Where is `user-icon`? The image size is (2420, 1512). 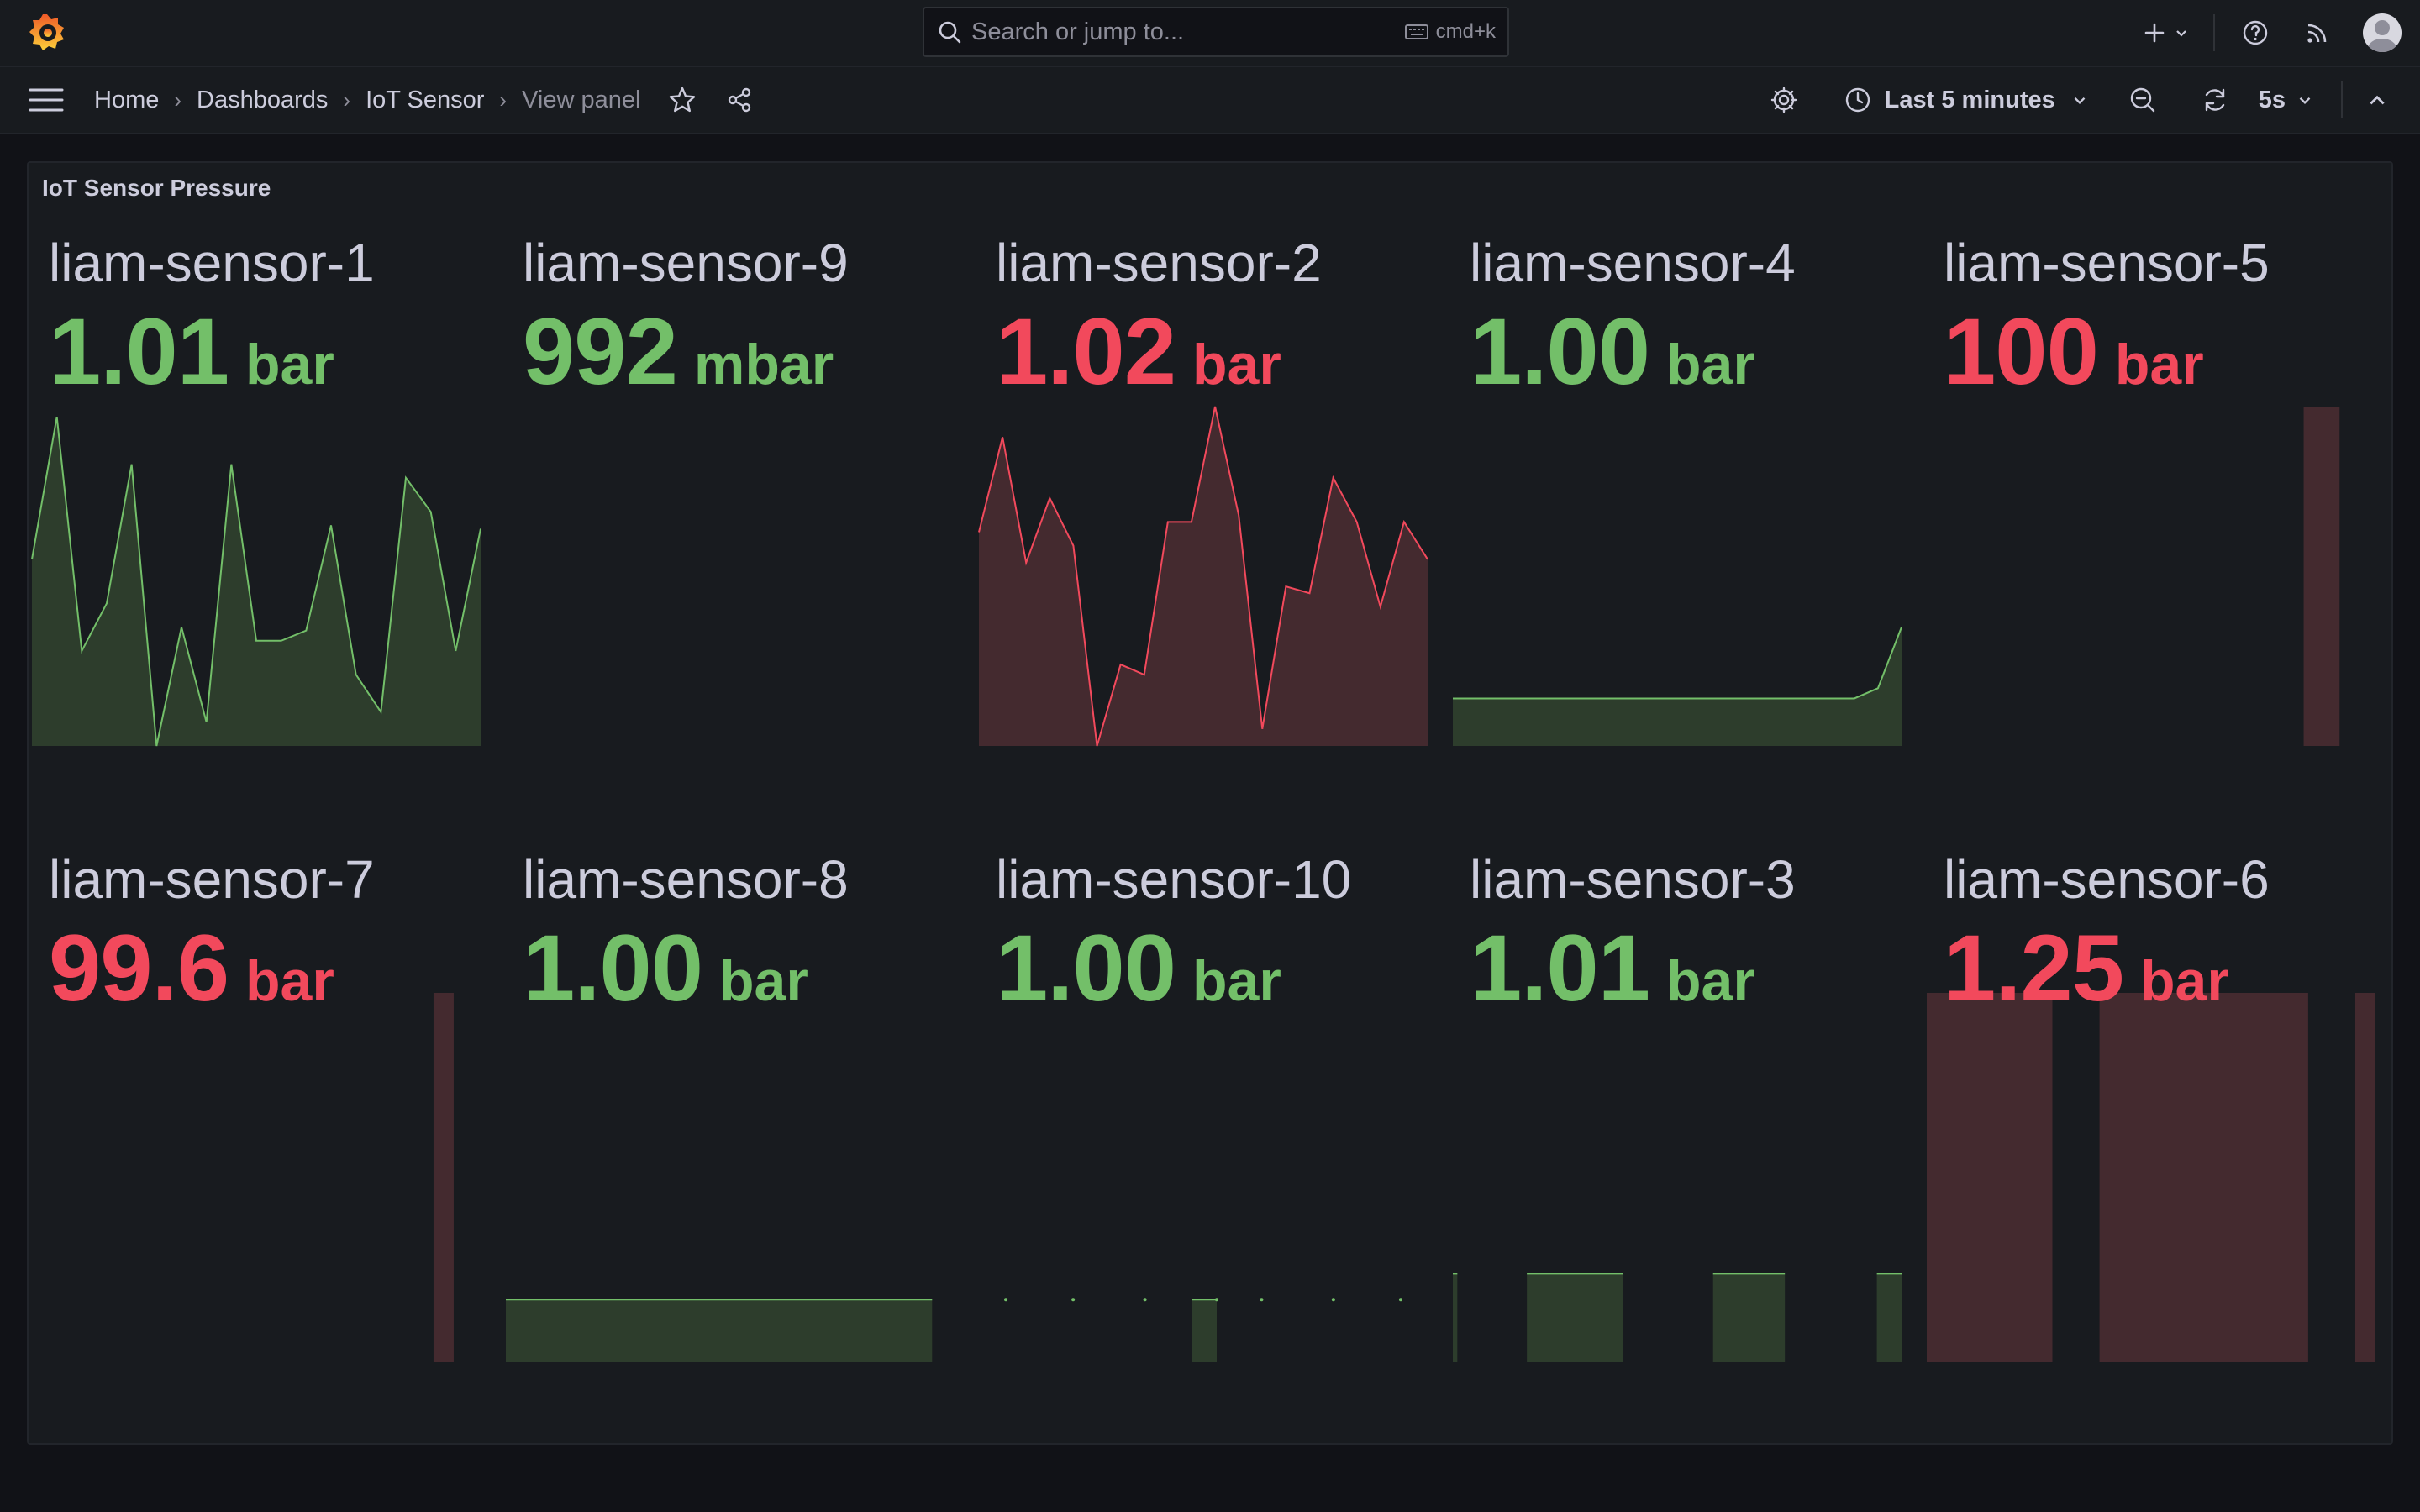
user-icon is located at coordinates (2382, 36).